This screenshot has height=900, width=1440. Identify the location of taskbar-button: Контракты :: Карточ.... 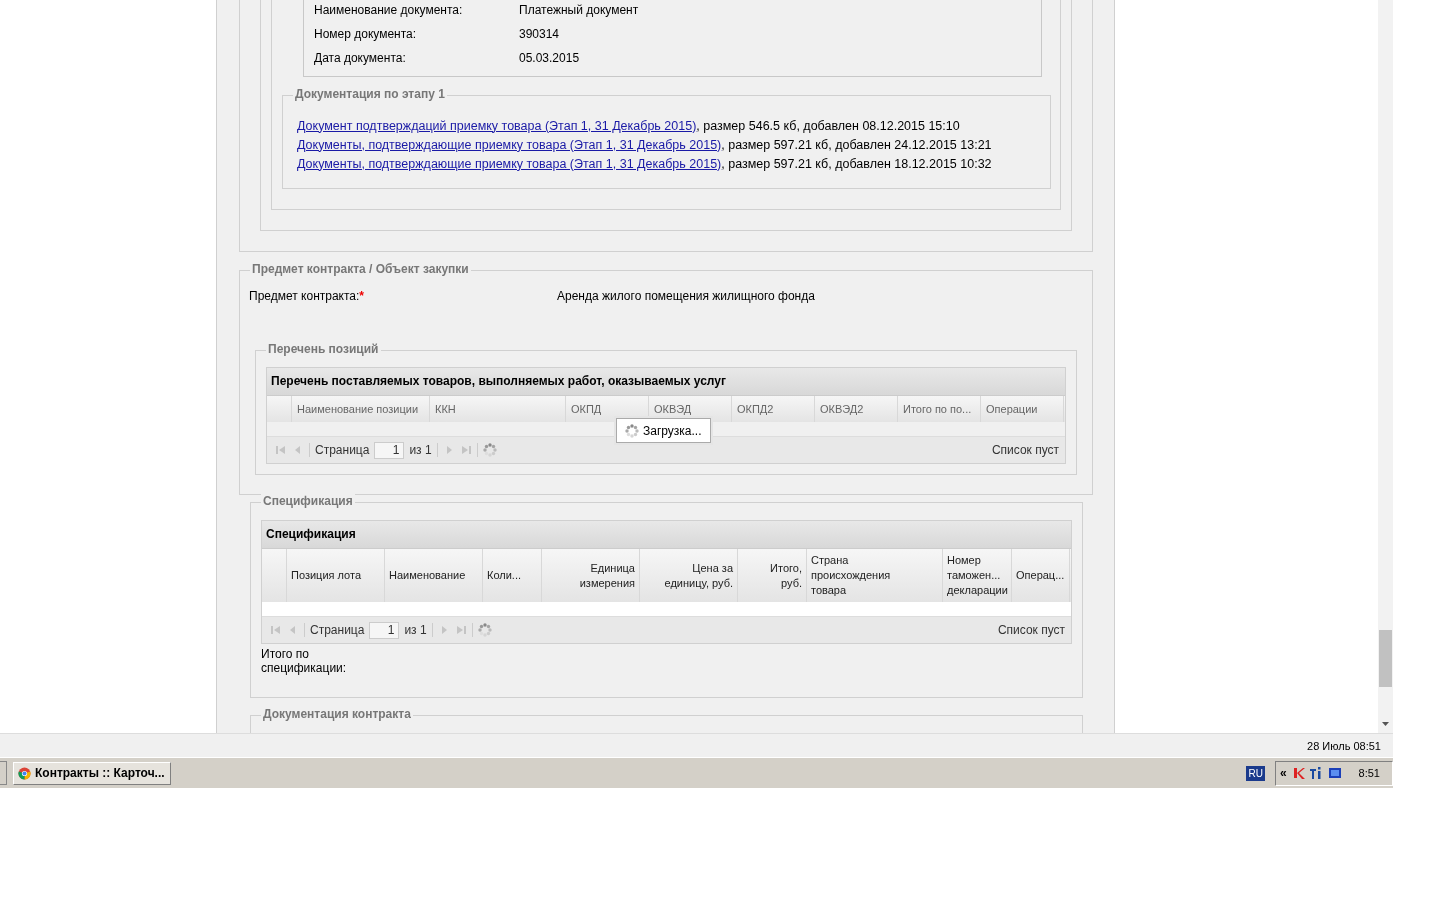
(92, 773).